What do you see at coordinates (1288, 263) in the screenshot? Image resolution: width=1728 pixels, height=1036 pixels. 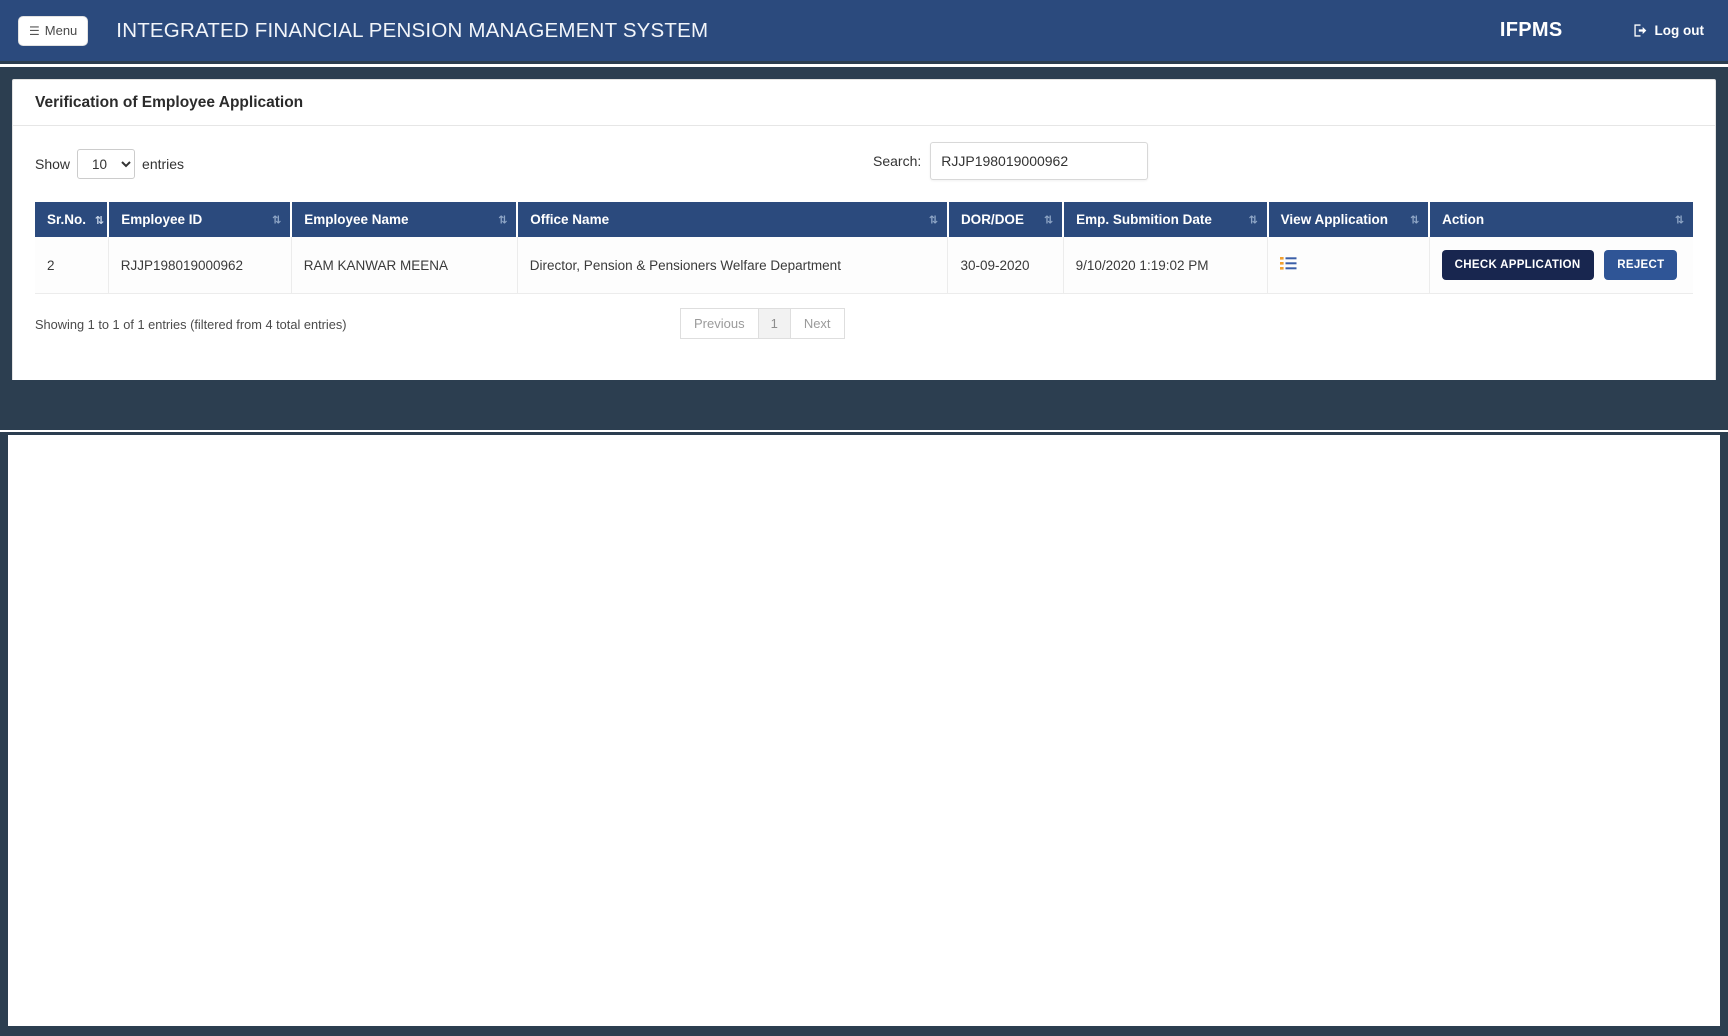 I see `list-icon` at bounding box center [1288, 263].